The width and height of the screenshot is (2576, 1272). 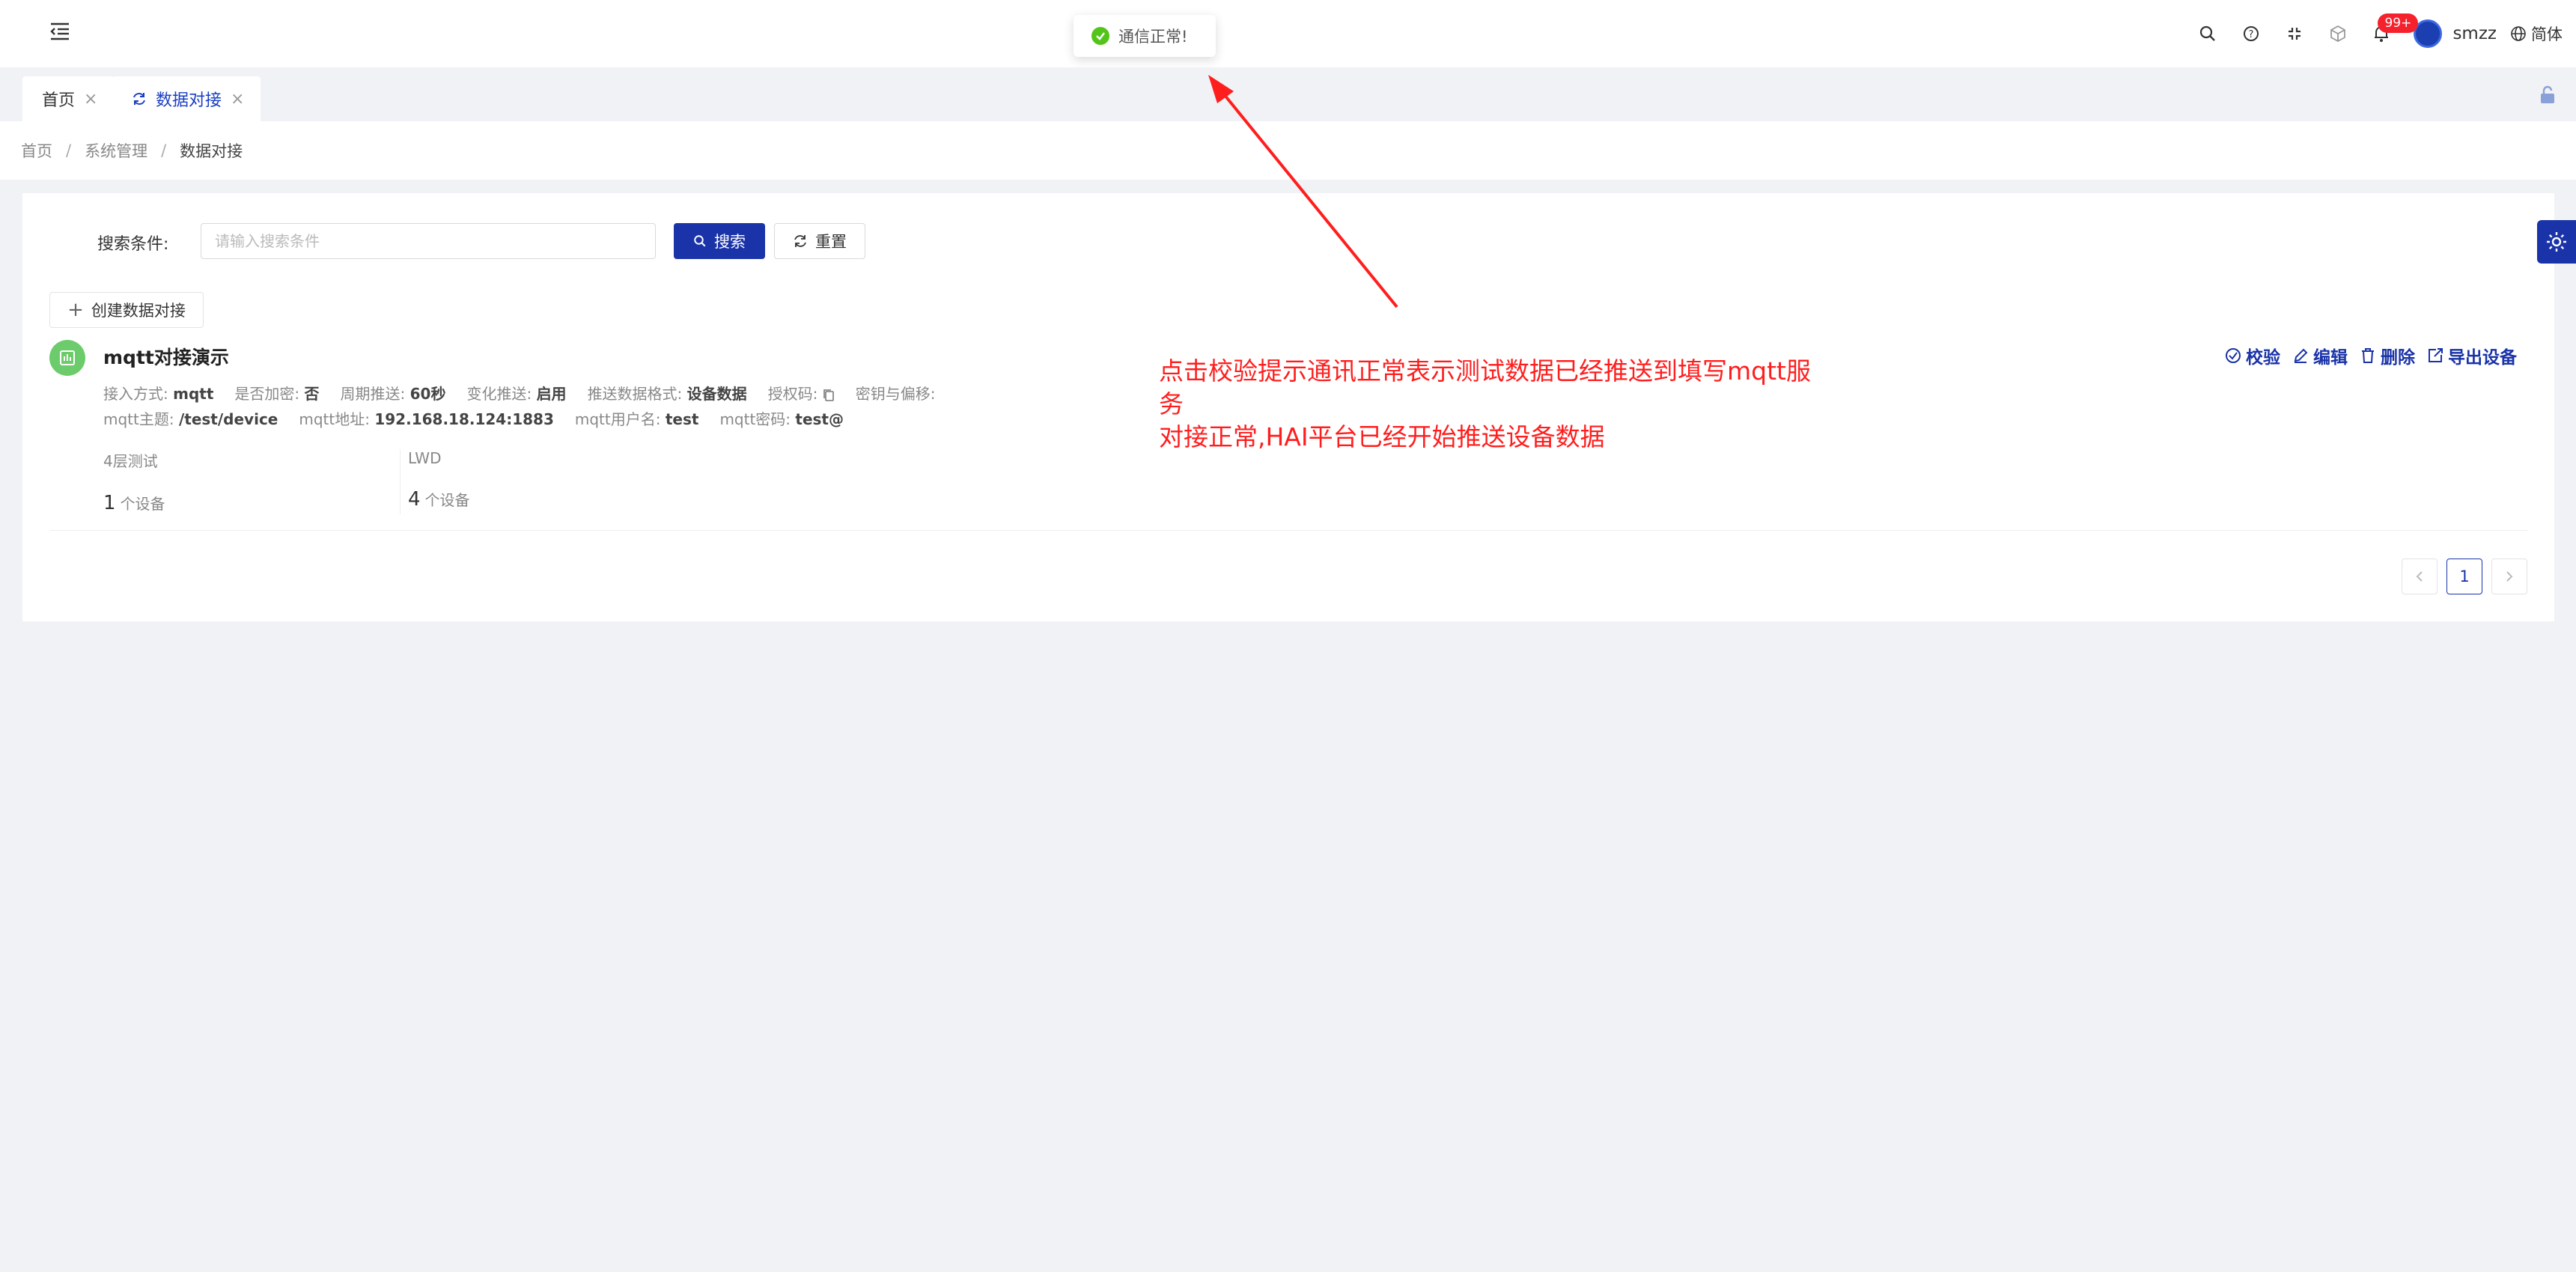 I want to click on create-integration-button: + 创建数据对接, so click(x=126, y=310).